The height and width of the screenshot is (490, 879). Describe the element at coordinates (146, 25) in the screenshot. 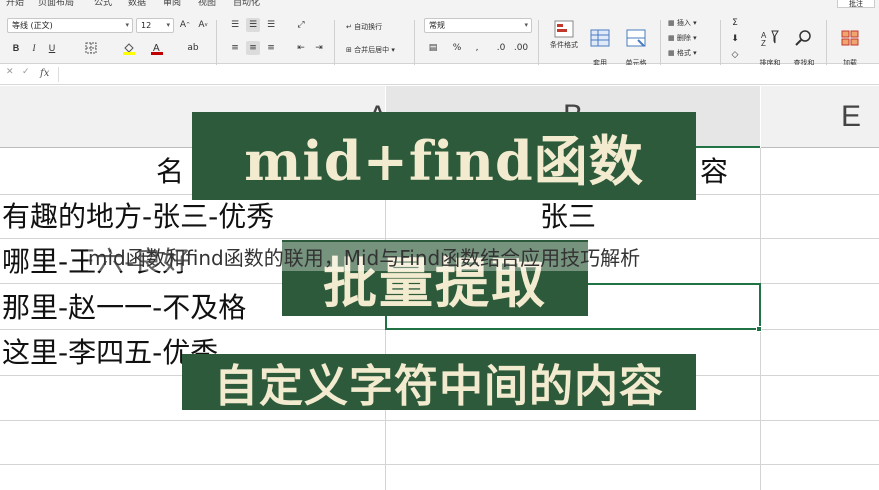

I see `font-size-value: 12` at that location.